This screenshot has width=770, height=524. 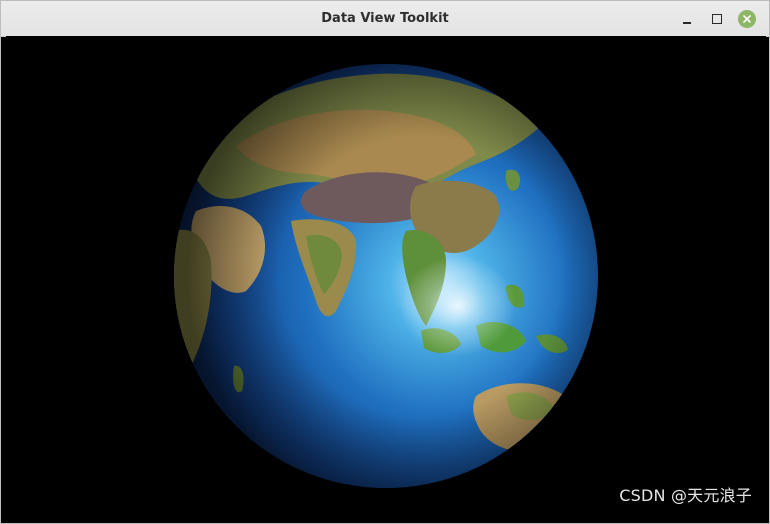 What do you see at coordinates (685, 495) in the screenshot?
I see `watermark-text: CSDN @天元浪子` at bounding box center [685, 495].